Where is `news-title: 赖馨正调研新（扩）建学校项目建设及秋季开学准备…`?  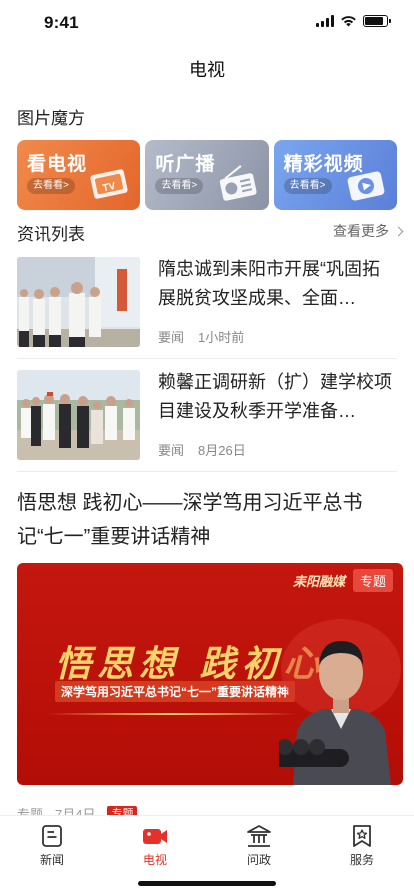
news-title: 赖馨正调研新（扩）建学校项目建设及秋季开学准备… is located at coordinates (275, 396).